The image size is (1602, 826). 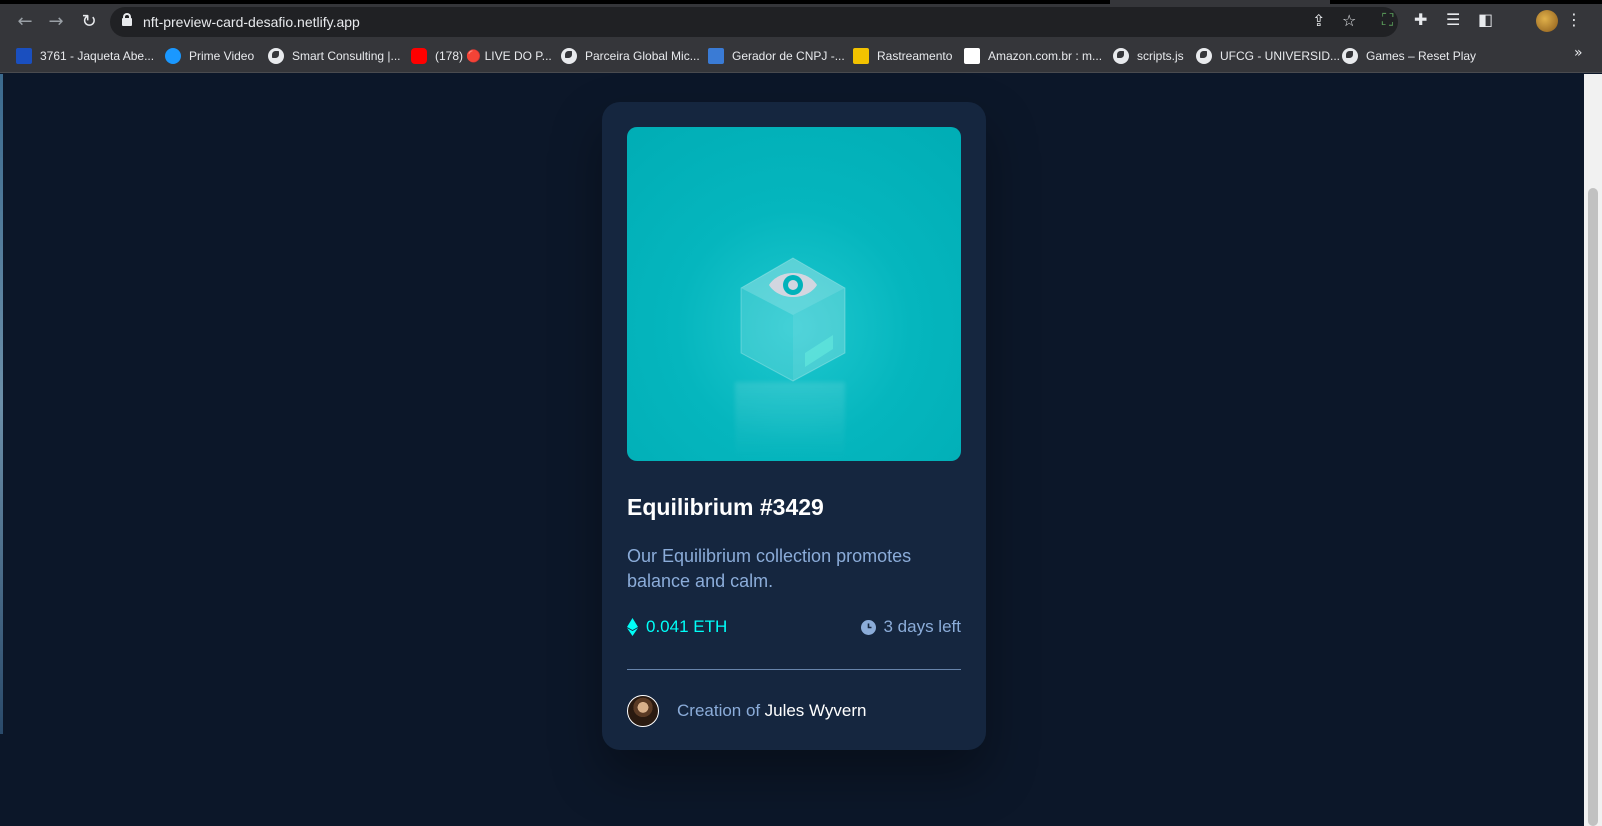 I want to click on amazon-icon, so click(x=972, y=56).